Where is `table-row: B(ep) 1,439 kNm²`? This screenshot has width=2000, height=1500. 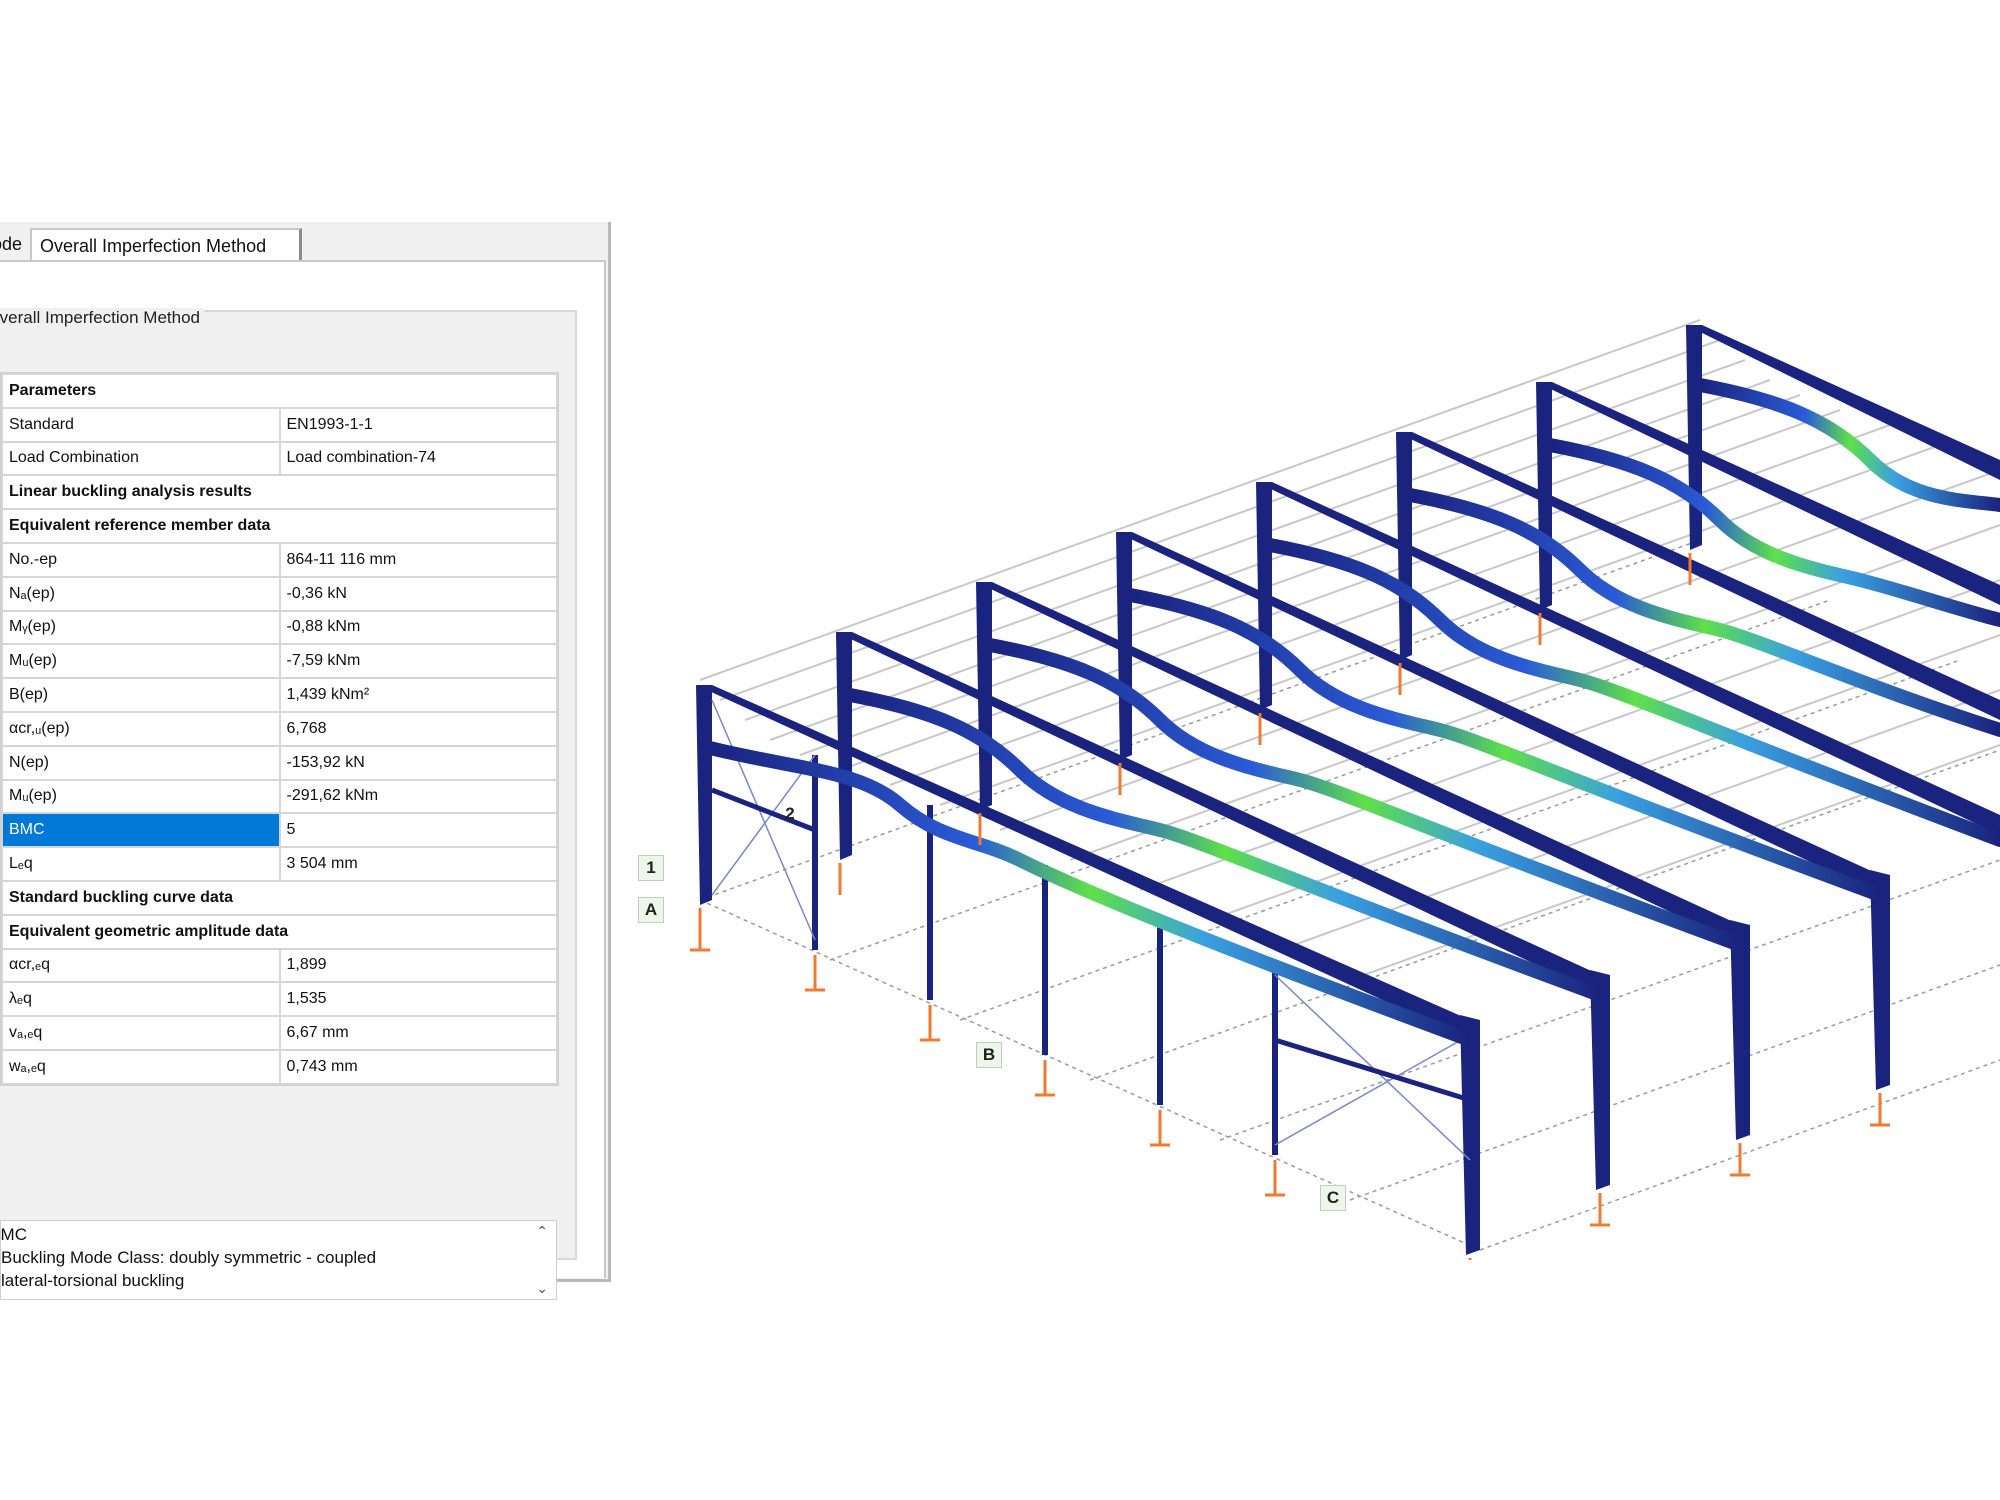
table-row: B(ep) 1,439 kNm² is located at coordinates (279, 695).